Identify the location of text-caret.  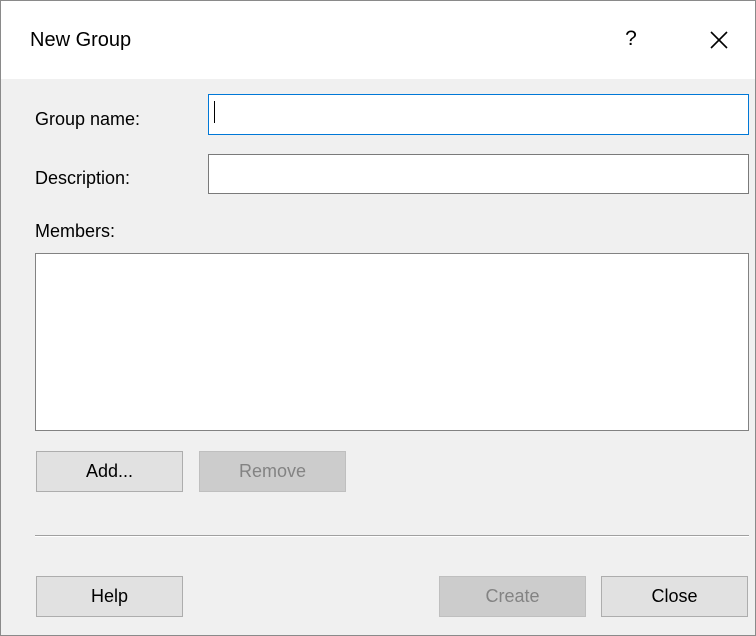
(214, 112).